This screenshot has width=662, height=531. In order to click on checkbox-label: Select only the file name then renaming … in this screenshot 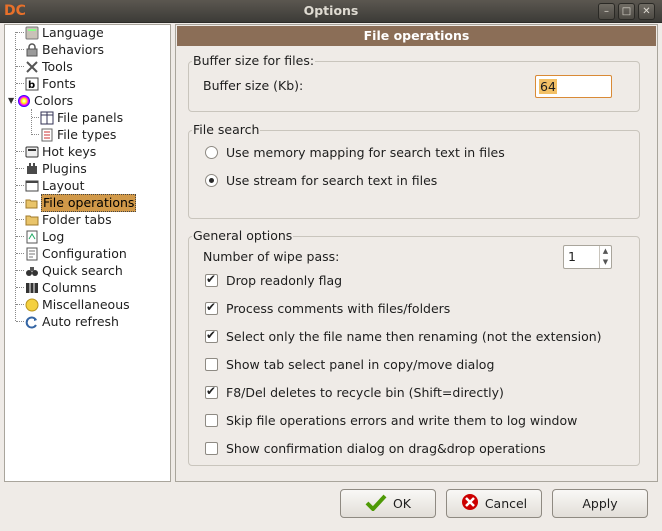, I will do `click(414, 336)`.